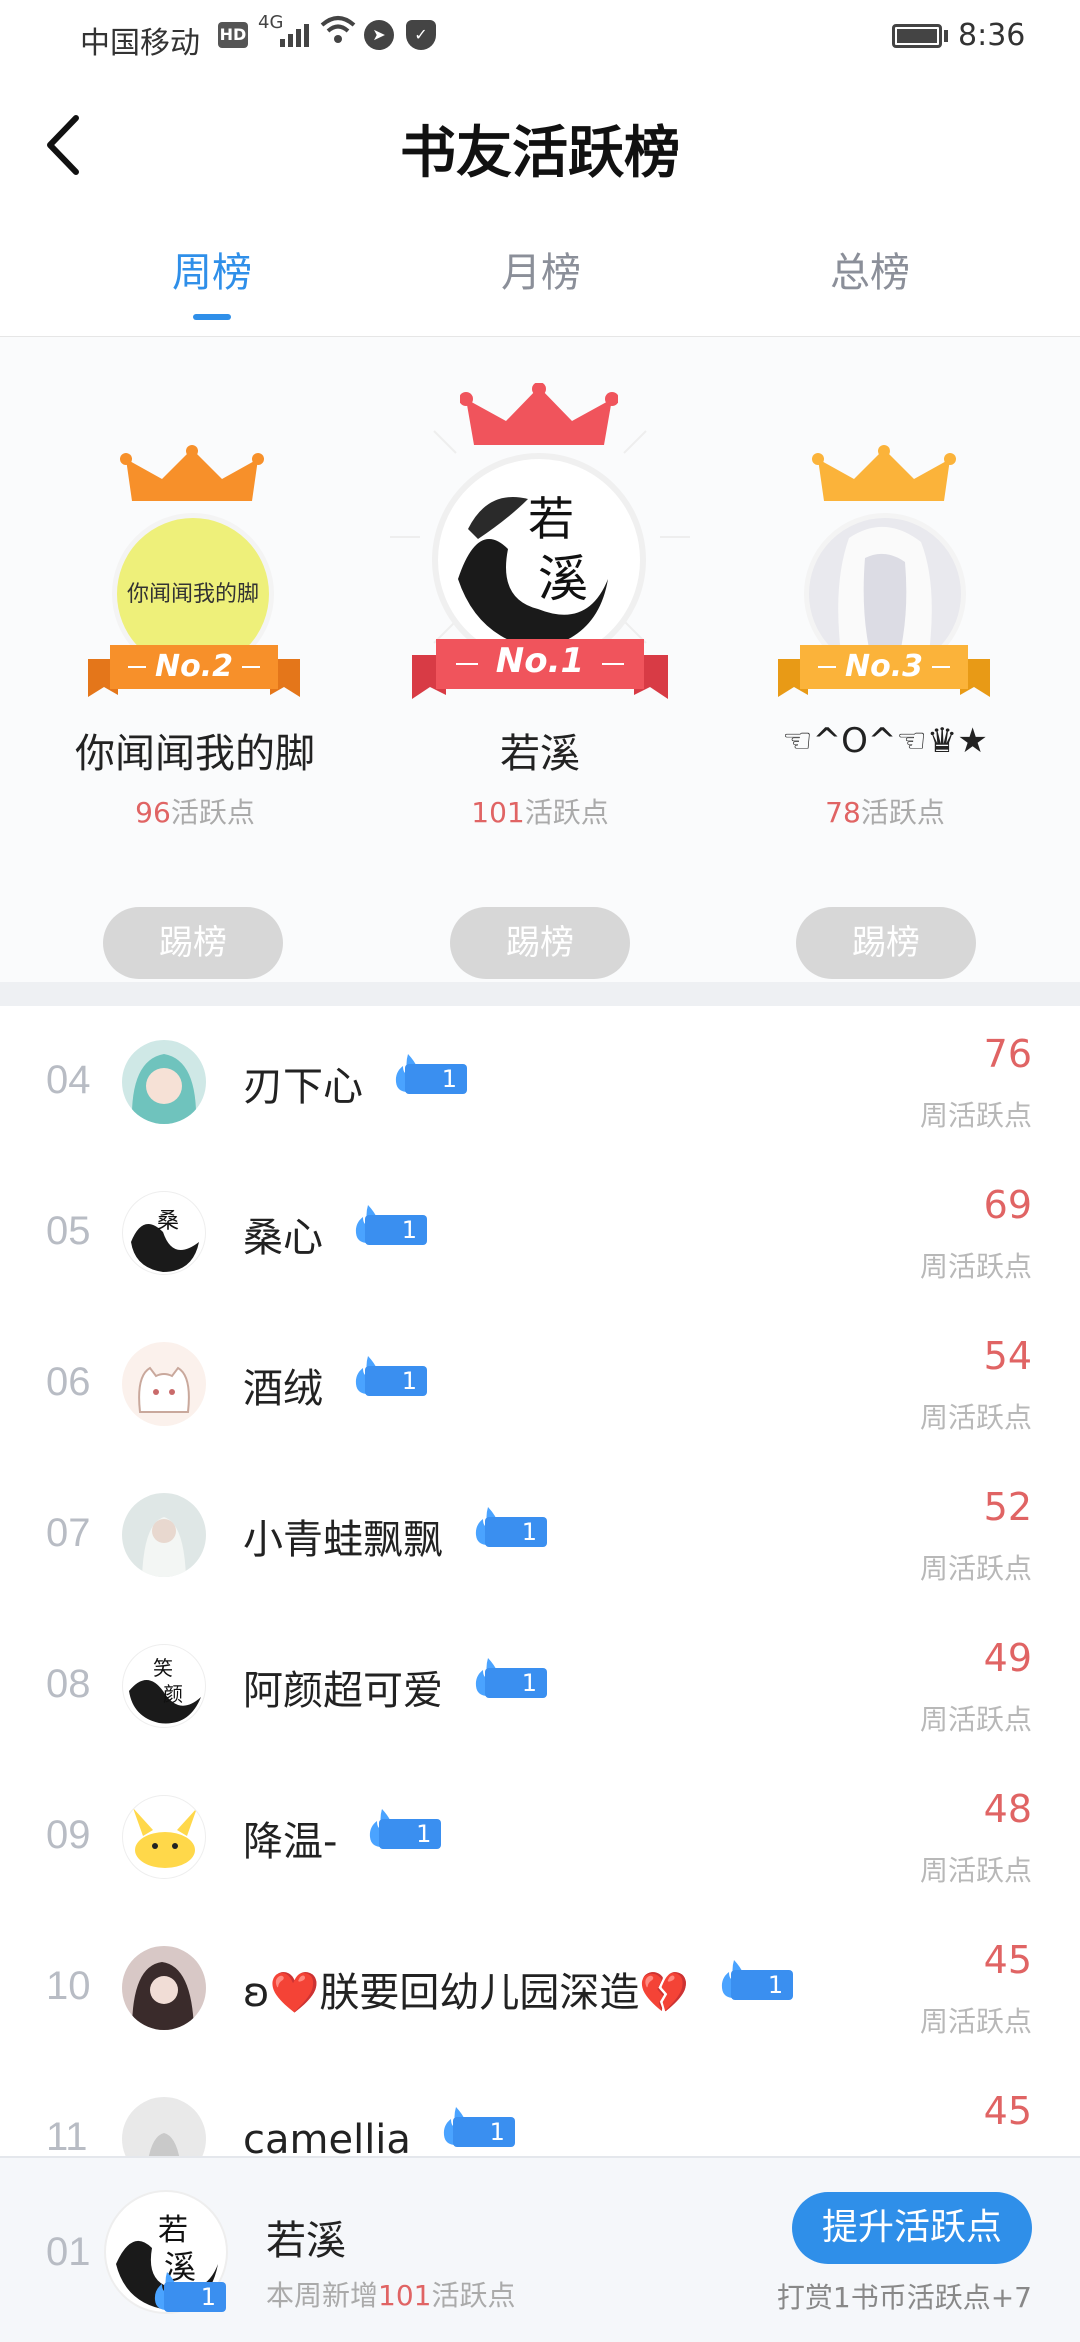  What do you see at coordinates (397, 1687) in the screenshot?
I see `user-name: 阿颜超可爱 1` at bounding box center [397, 1687].